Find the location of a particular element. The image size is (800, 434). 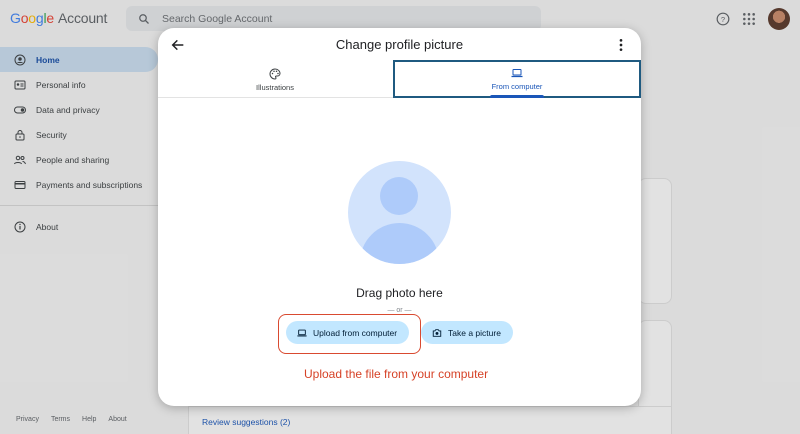

tab-from-computer: From computer is located at coordinates (517, 79).